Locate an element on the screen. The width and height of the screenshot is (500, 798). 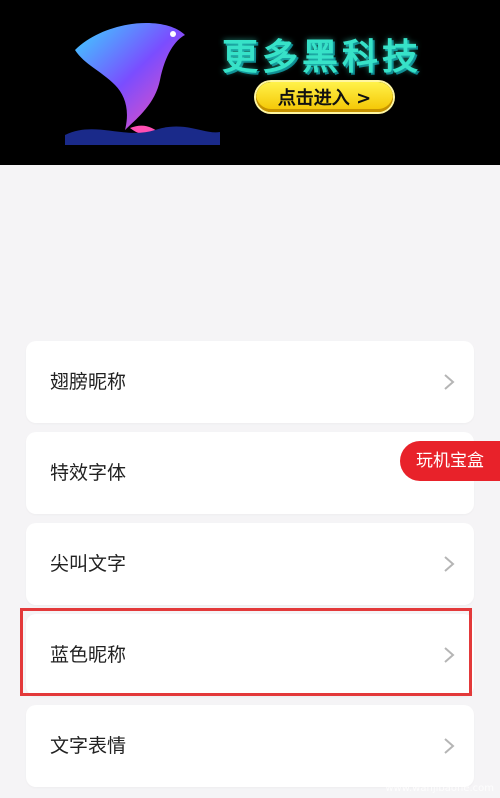
enter-button: 点击进入 > is located at coordinates (324, 97).